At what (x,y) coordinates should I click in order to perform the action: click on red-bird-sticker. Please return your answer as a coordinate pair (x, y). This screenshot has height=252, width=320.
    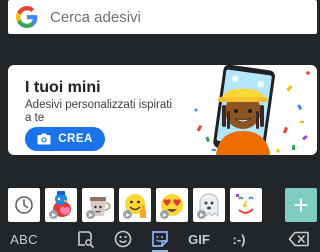
    Looking at the image, I should click on (61, 205).